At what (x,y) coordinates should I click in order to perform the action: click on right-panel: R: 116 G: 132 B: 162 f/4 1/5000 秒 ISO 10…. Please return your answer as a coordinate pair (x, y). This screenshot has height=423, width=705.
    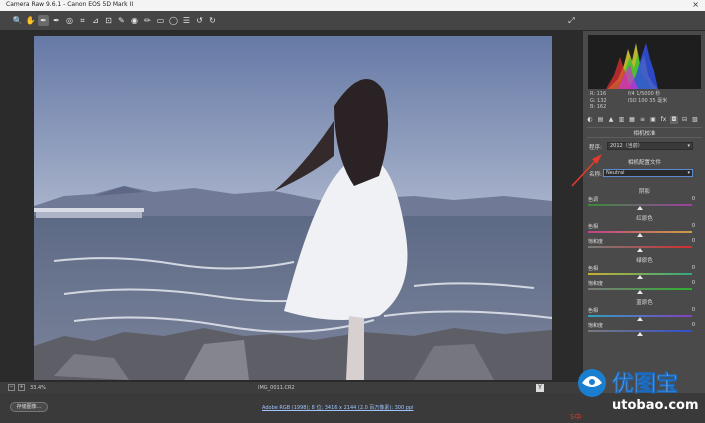
    Looking at the image, I should click on (643, 212).